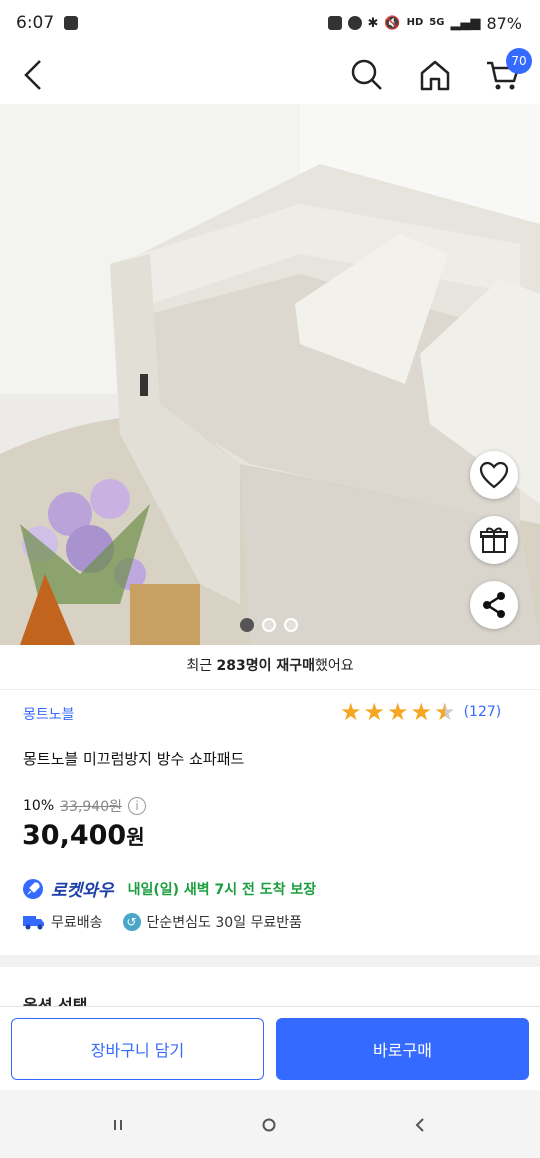 This screenshot has height=1158, width=540. What do you see at coordinates (402, 1049) in the screenshot?
I see `buy-now-button: 바로구매` at bounding box center [402, 1049].